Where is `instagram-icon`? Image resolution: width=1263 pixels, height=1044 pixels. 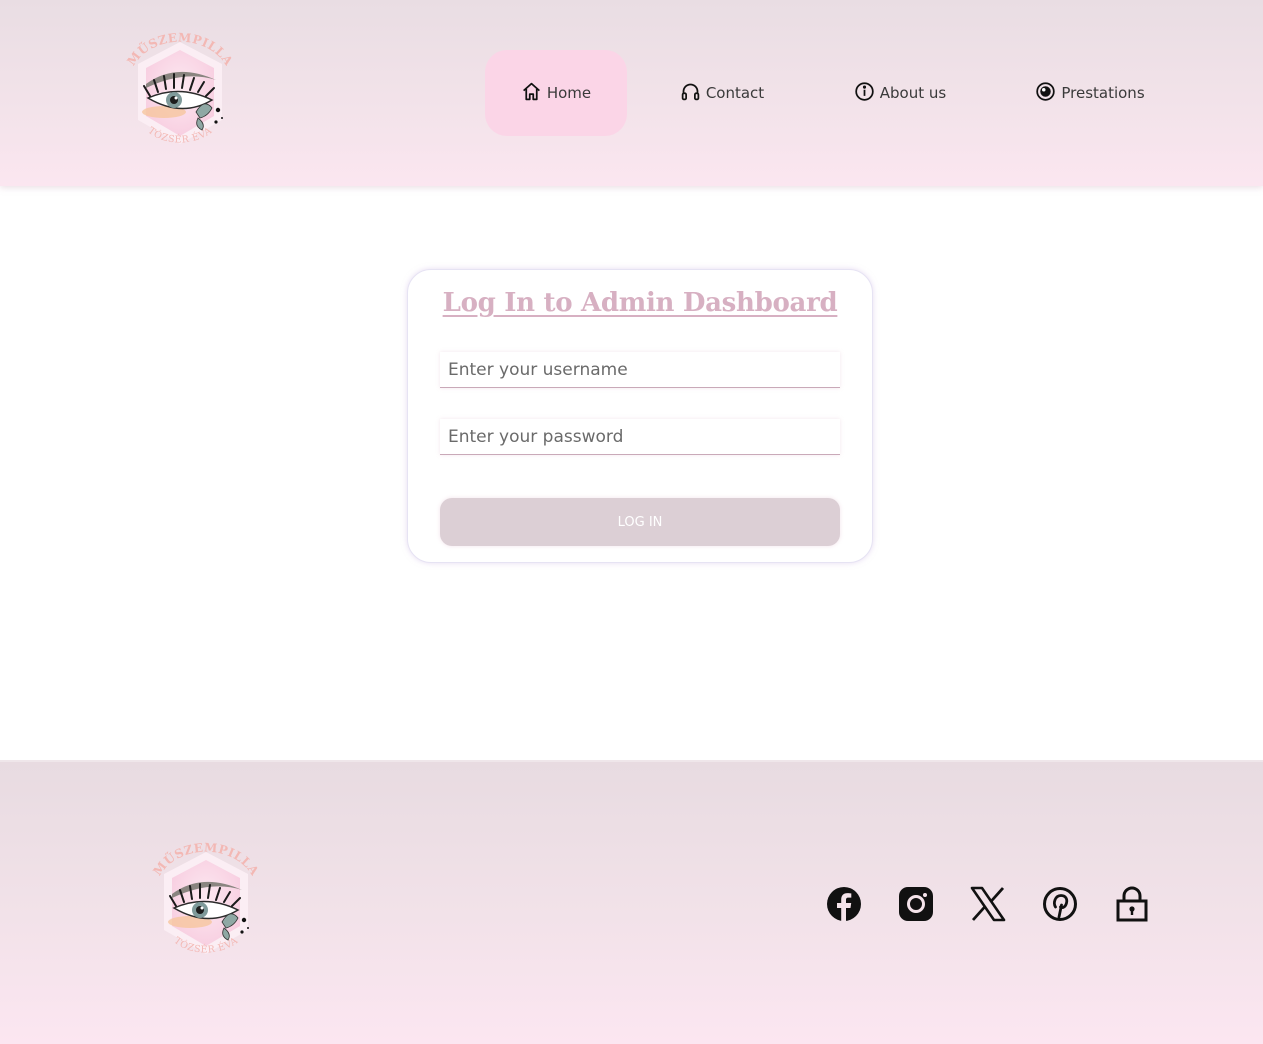 instagram-icon is located at coordinates (916, 904).